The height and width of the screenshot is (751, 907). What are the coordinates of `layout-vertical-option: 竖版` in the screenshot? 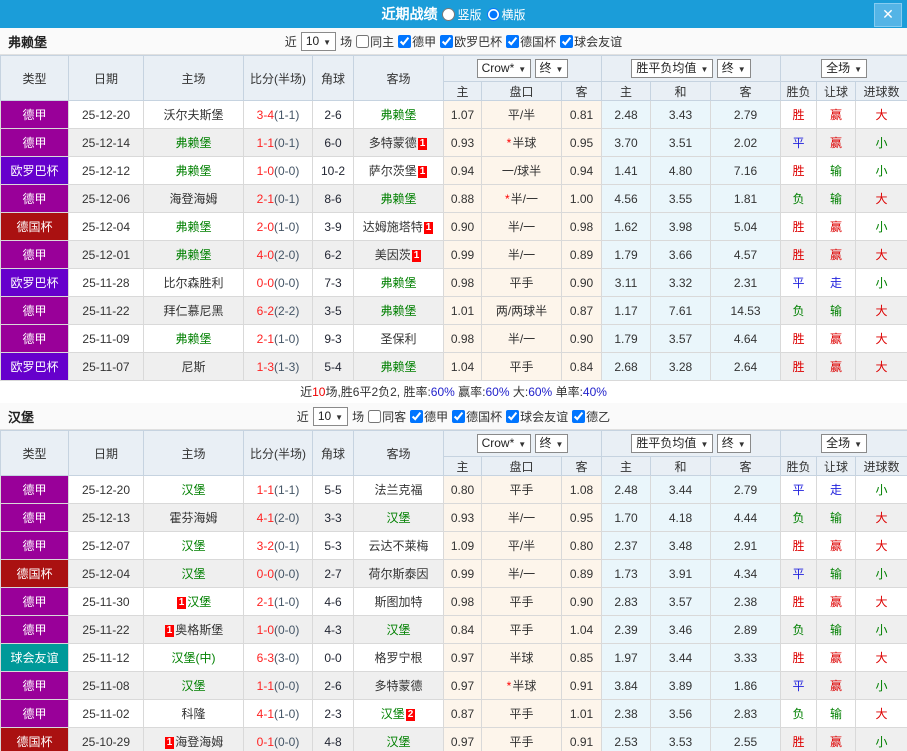 It's located at (462, 14).